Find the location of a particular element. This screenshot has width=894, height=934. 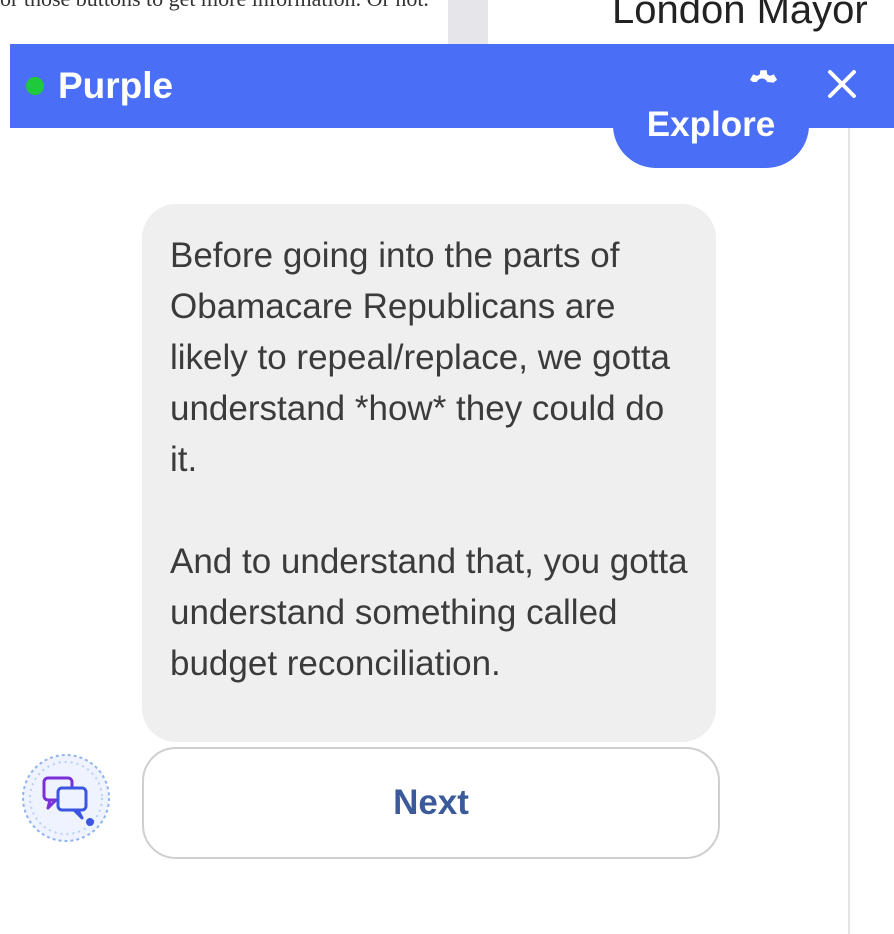

chat-bubbles-icon is located at coordinates (66, 798).